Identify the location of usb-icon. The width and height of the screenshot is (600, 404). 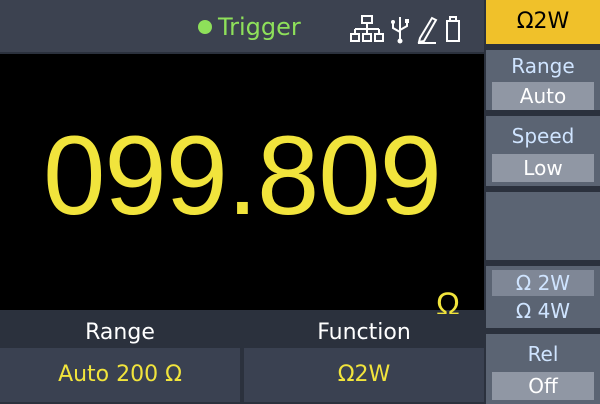
(400, 30).